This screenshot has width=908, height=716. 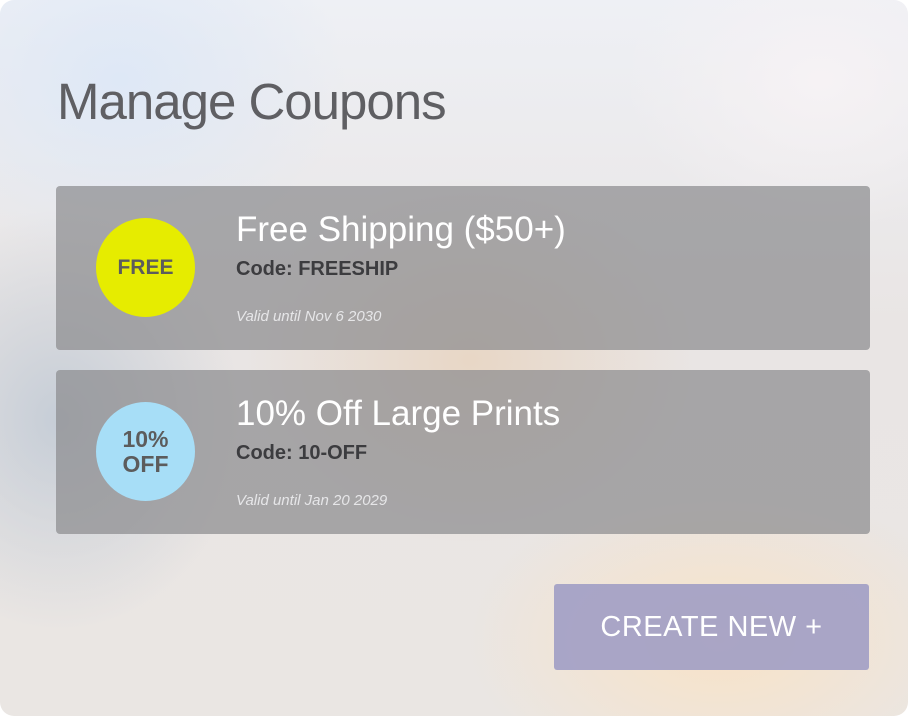 What do you see at coordinates (398, 413) in the screenshot?
I see `coupon-title: 10% Off Large Prints` at bounding box center [398, 413].